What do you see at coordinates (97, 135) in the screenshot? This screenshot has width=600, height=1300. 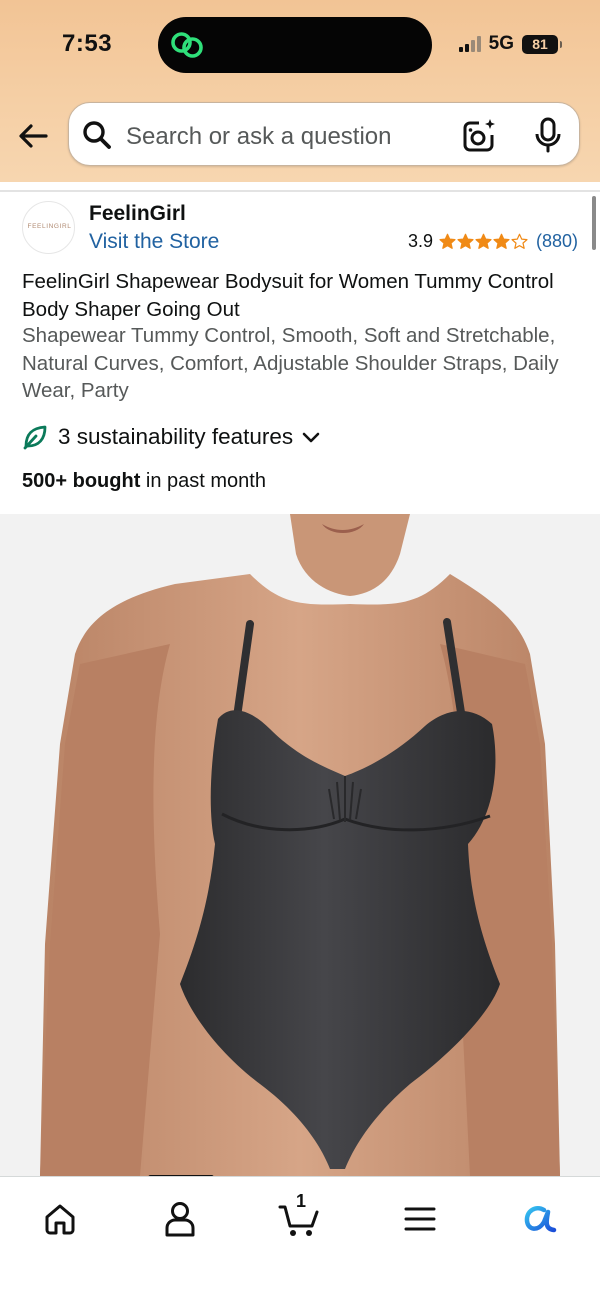 I see `search-icon` at bounding box center [97, 135].